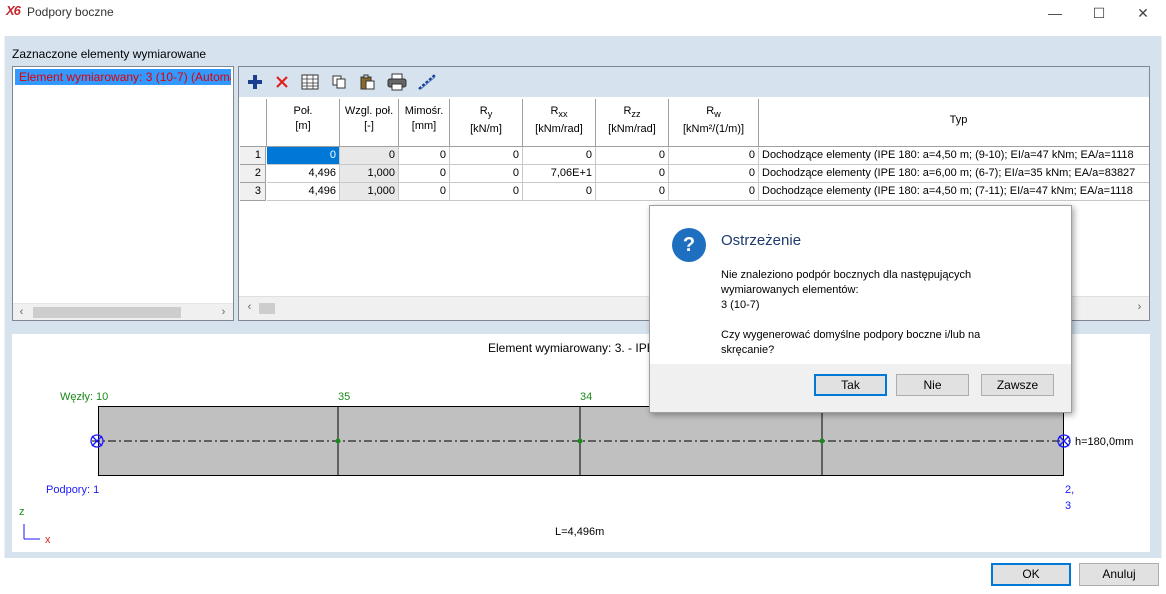 The image size is (1166, 594). Describe the element at coordinates (339, 82) in the screenshot. I see `copy-icon` at that location.